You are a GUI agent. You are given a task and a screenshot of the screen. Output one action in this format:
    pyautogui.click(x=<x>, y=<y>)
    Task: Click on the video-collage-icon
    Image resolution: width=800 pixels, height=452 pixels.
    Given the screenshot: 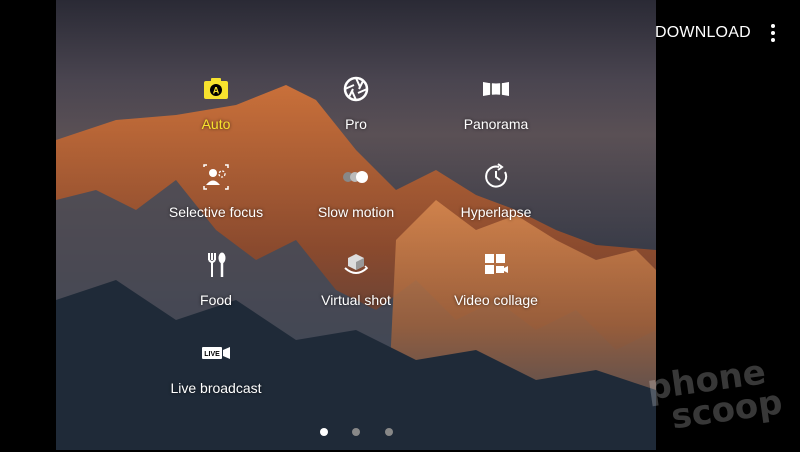 What is the action you would take?
    pyautogui.click(x=496, y=264)
    